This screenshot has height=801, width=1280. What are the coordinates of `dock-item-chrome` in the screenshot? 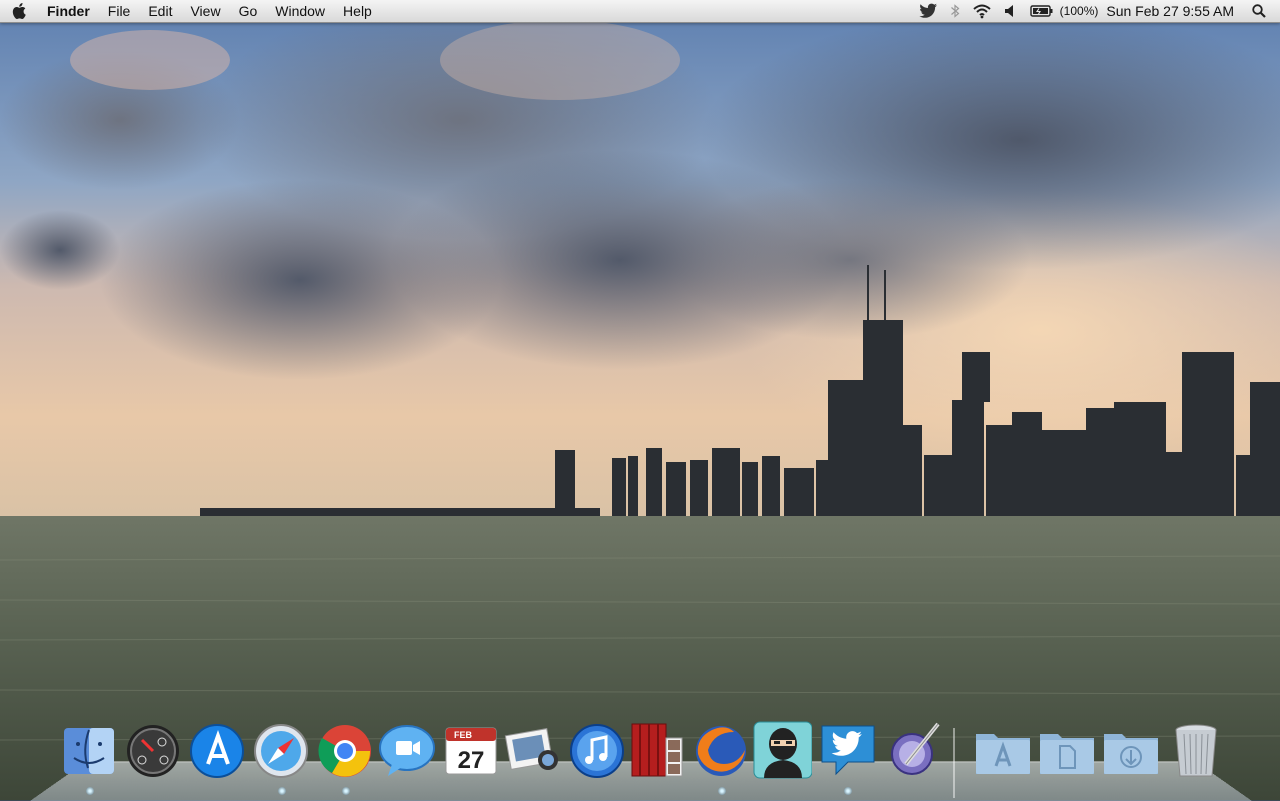 It's located at (344, 752).